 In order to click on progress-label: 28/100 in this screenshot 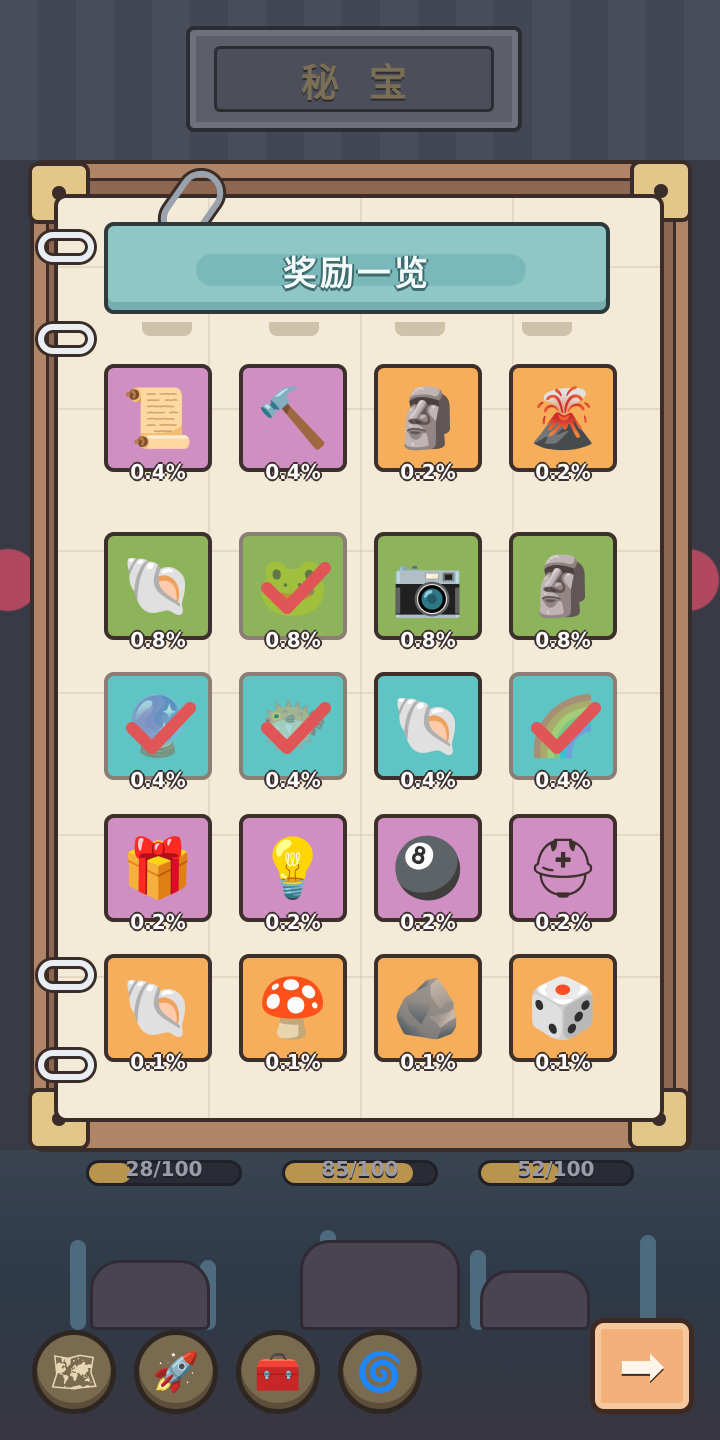, I will do `click(164, 1169)`.